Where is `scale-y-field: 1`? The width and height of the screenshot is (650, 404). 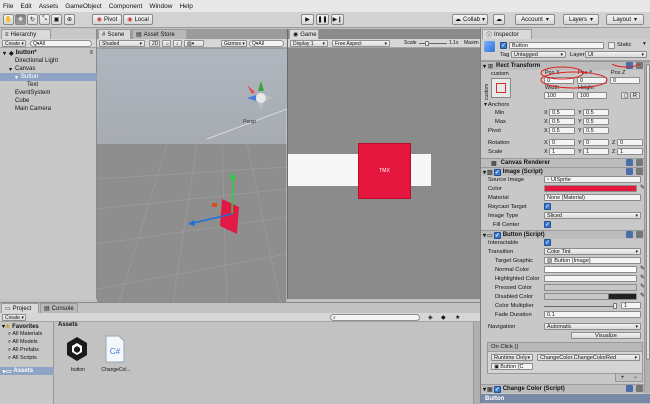 scale-y-field: 1 is located at coordinates (596, 151).